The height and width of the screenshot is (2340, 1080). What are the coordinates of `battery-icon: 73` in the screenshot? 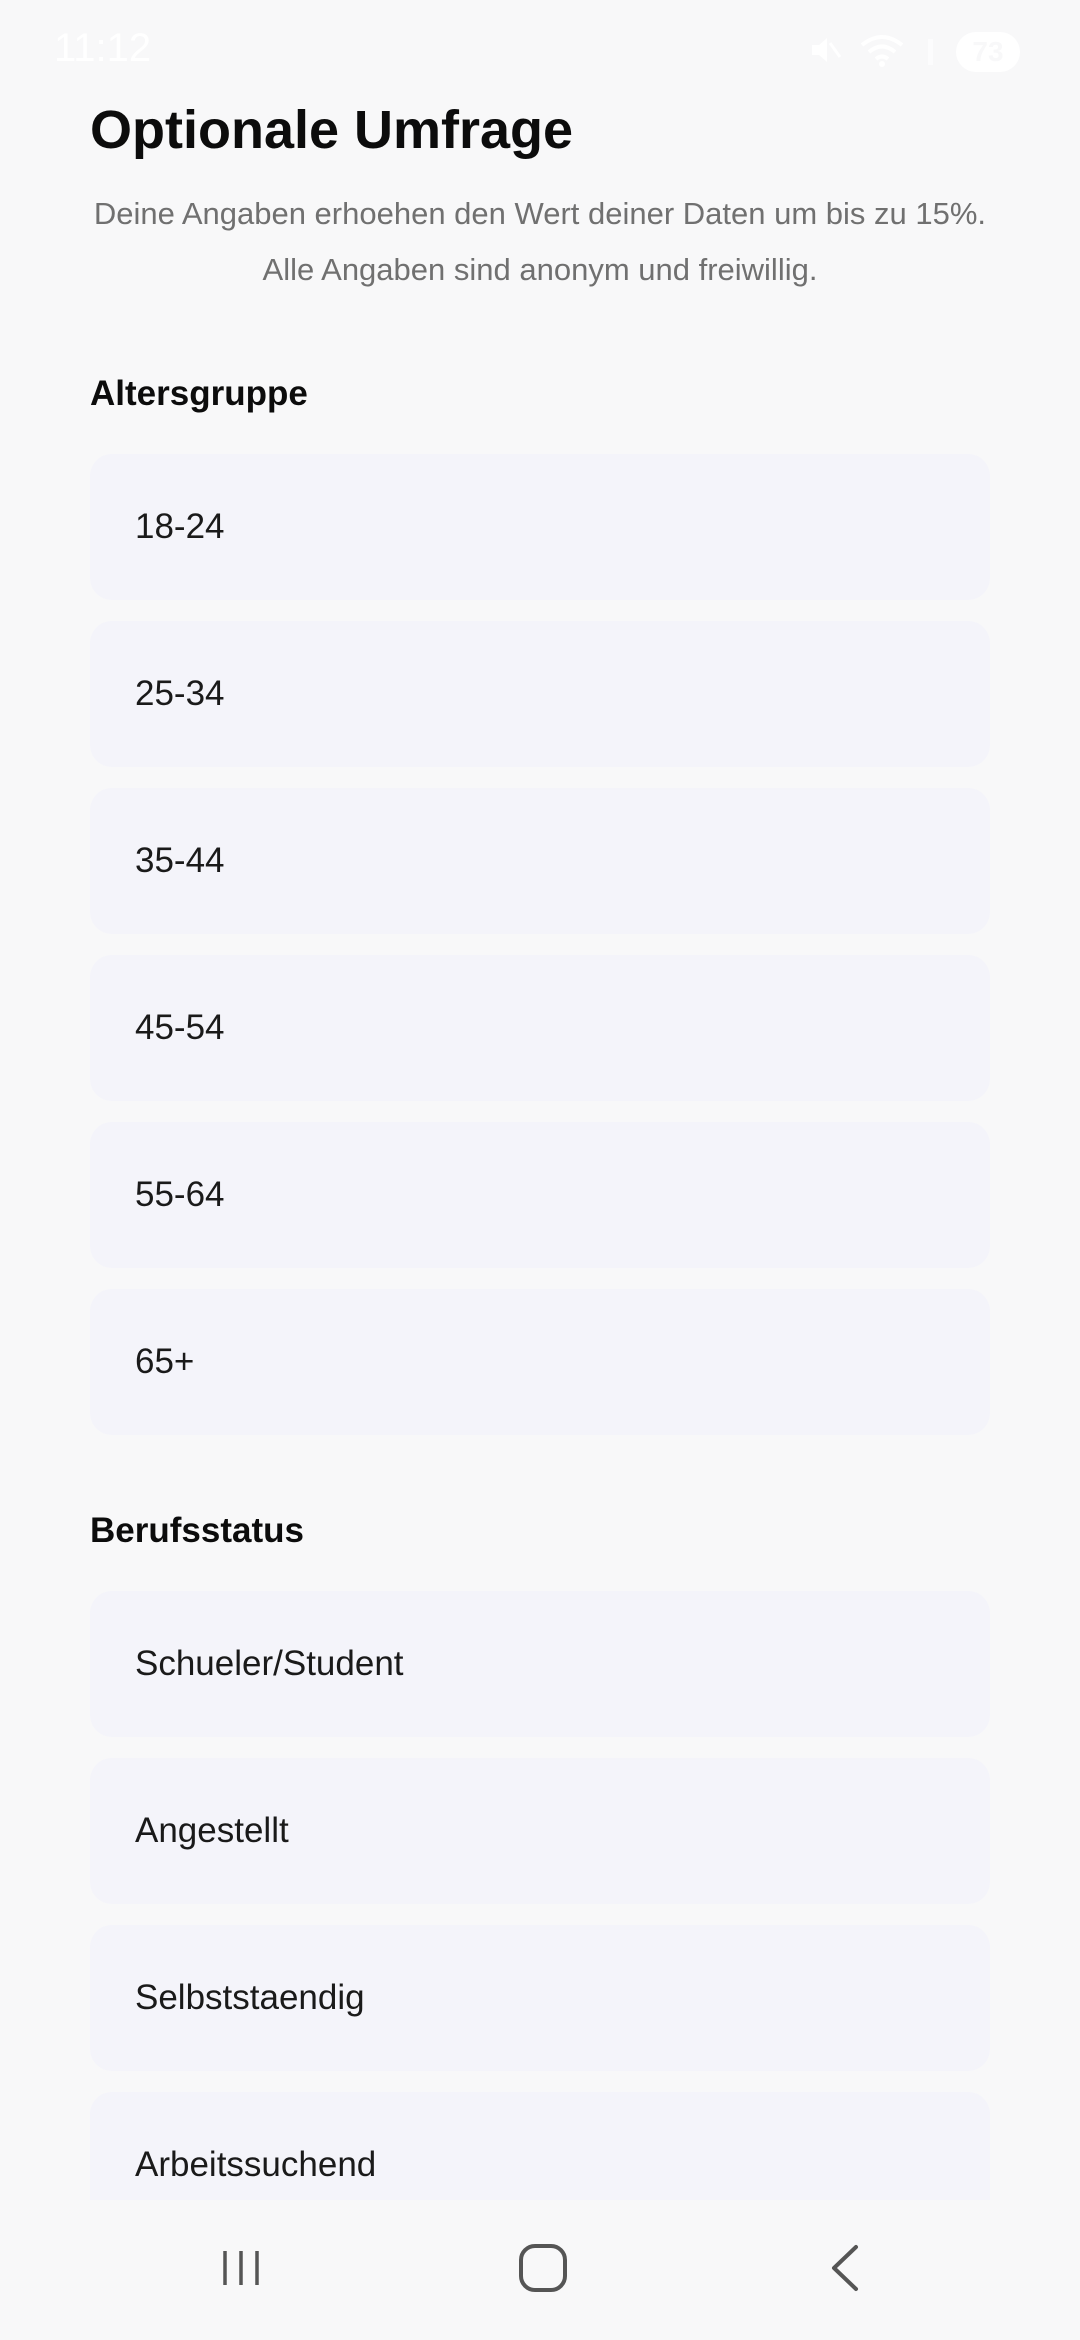 It's located at (988, 52).